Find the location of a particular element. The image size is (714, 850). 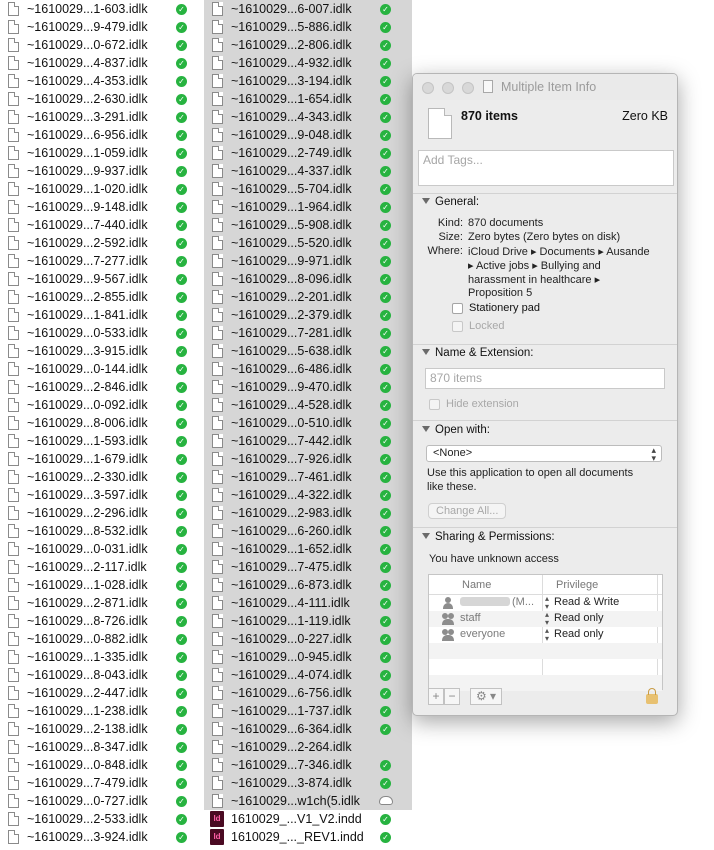

file-row: ~1610029...8-096.idlk ✓ is located at coordinates (308, 279).